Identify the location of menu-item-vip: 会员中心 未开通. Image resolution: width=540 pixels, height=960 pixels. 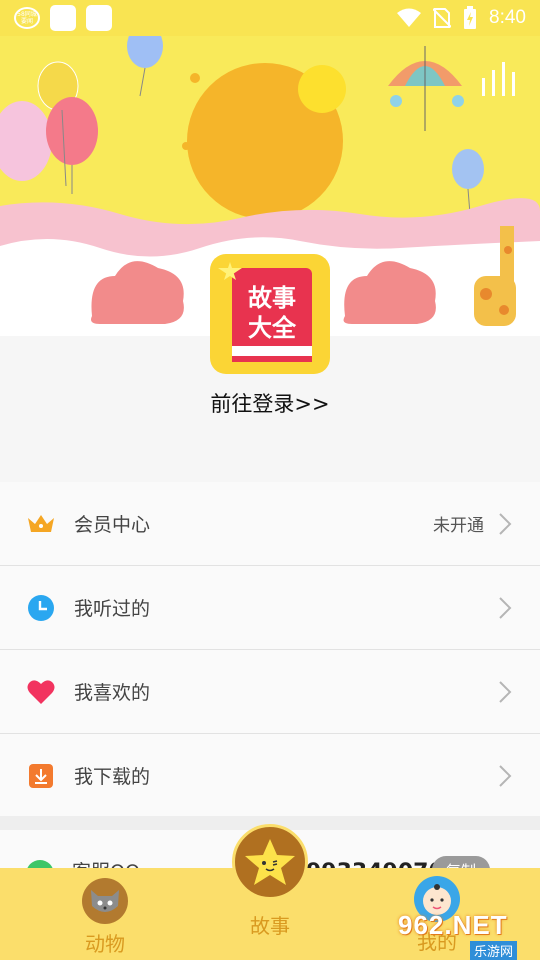
(270, 524).